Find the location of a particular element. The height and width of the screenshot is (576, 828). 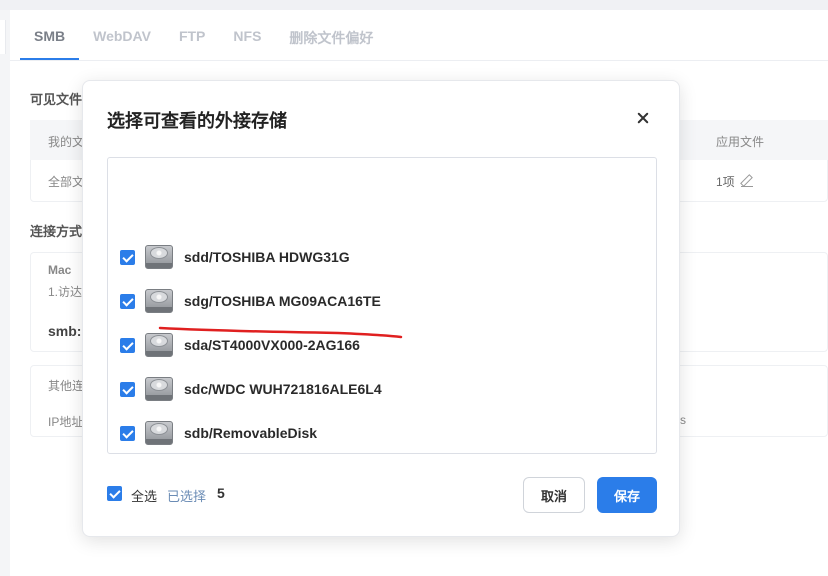

mac-card-line: 1.访达 is located at coordinates (65, 292).